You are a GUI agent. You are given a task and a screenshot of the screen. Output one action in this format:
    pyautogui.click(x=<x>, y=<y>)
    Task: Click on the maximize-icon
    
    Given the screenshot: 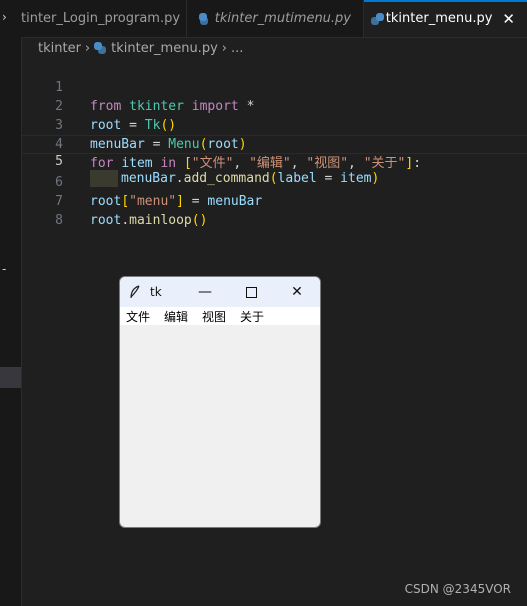 What is the action you would take?
    pyautogui.click(x=251, y=292)
    